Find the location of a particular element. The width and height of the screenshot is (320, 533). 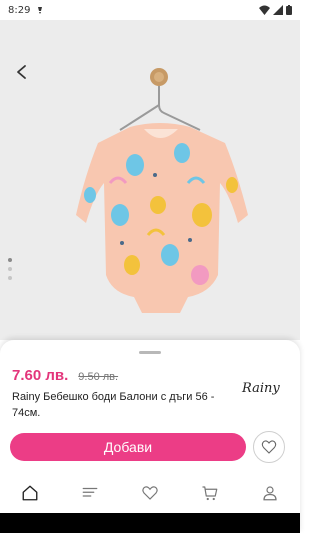

status-bar: 8:29 is located at coordinates (150, 10).